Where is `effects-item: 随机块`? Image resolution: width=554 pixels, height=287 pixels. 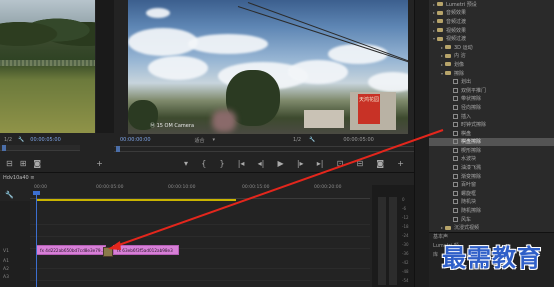
effects-item: 随机块 is located at coordinates (491, 202).